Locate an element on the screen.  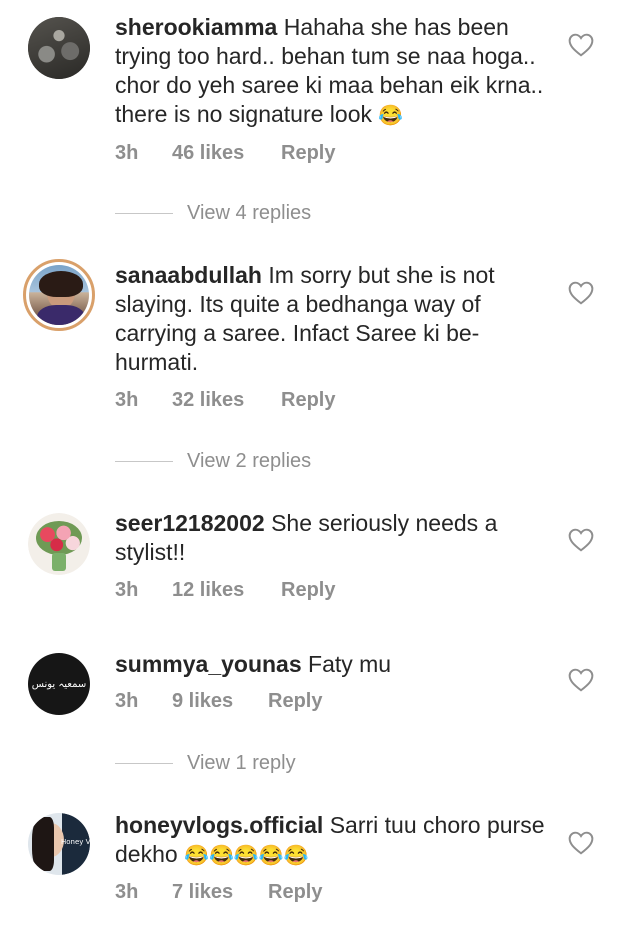
laughing-emoji: 😂😂😂😂😂 is located at coordinates (246, 856).